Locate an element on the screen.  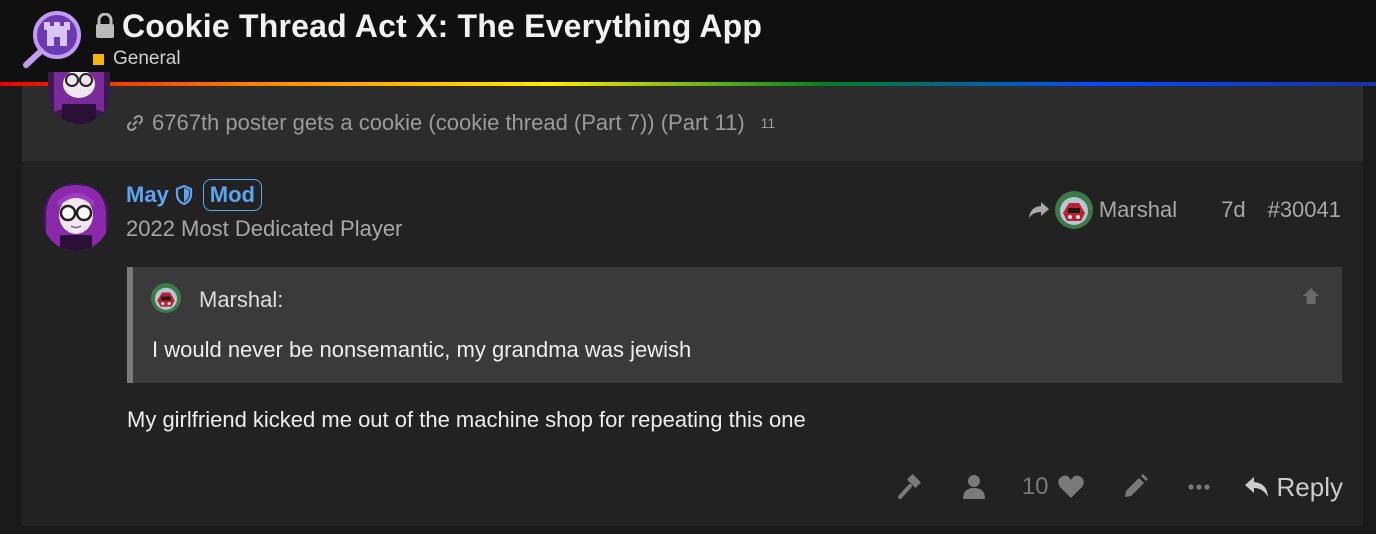
lock-icon is located at coordinates (105, 25).